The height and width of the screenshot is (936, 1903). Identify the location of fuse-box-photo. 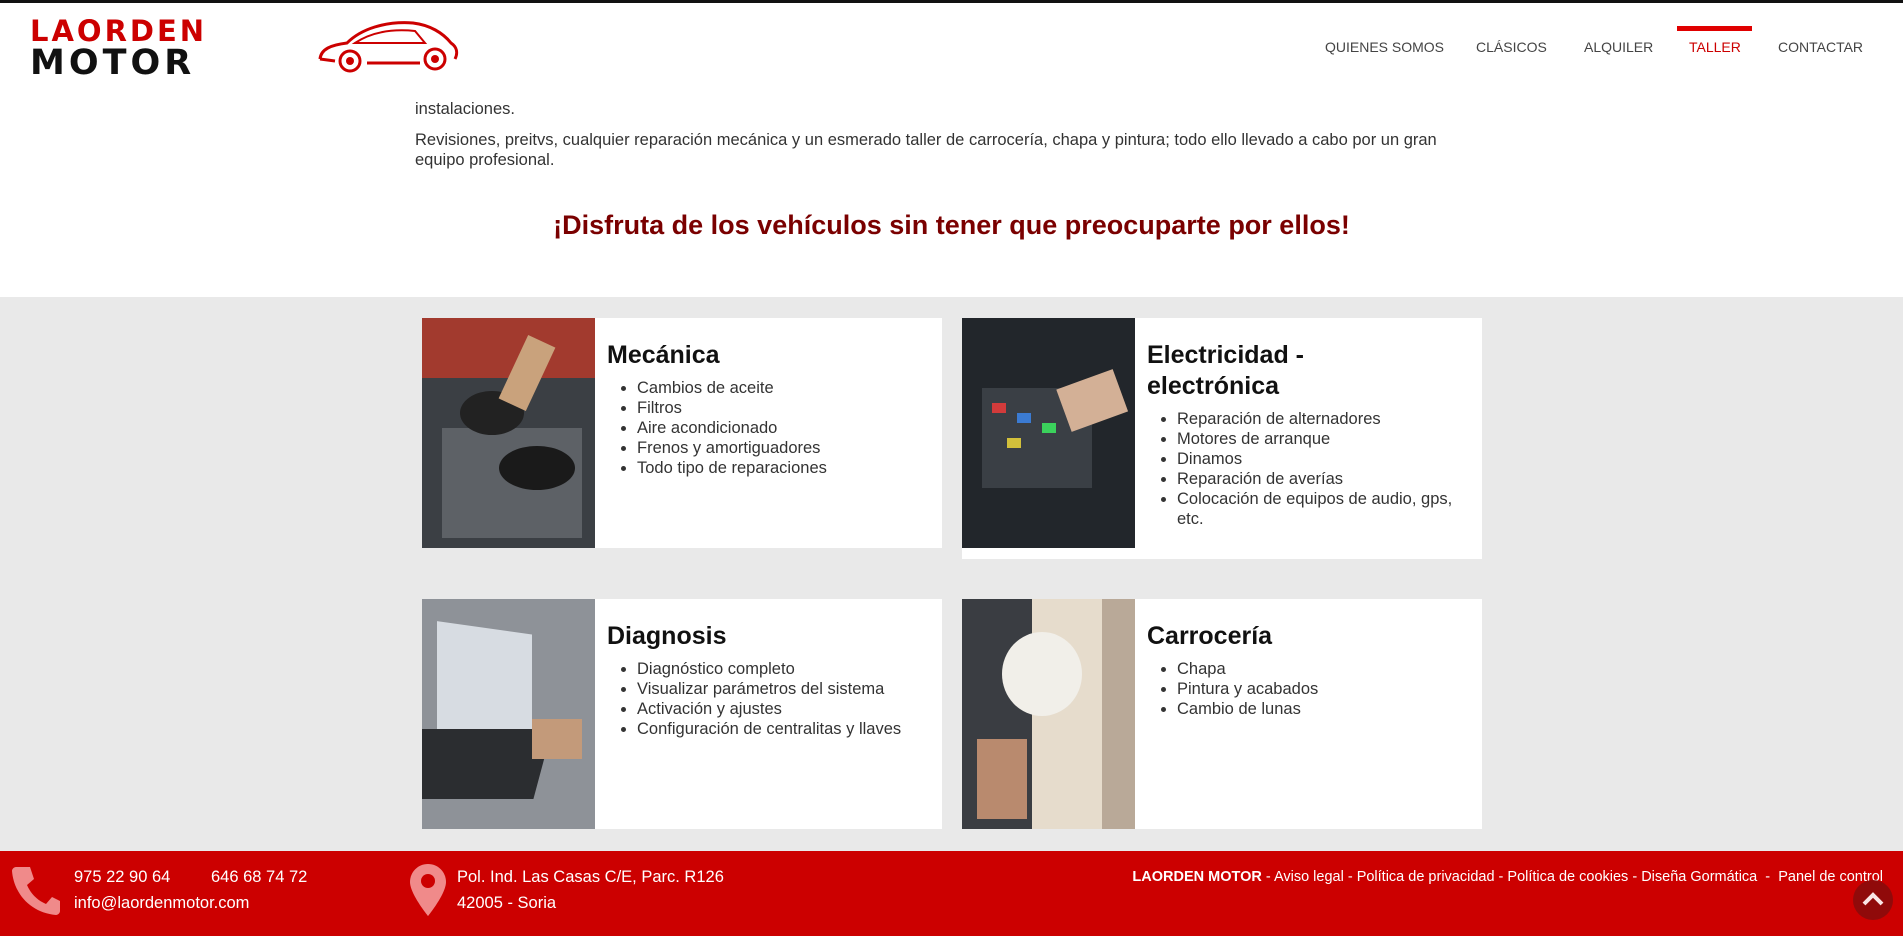
(1048, 433).